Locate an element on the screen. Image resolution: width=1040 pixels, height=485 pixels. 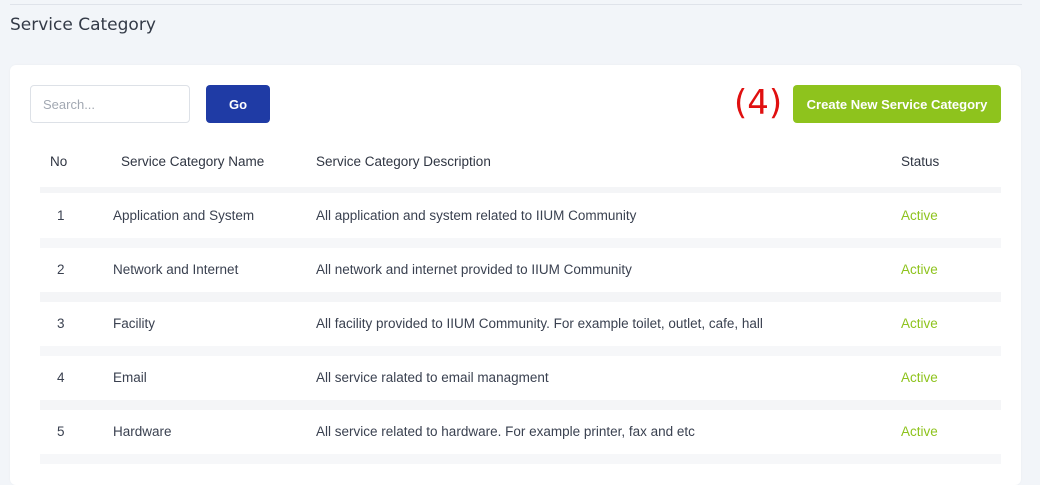
cell-name: Hardware is located at coordinates (142, 431).